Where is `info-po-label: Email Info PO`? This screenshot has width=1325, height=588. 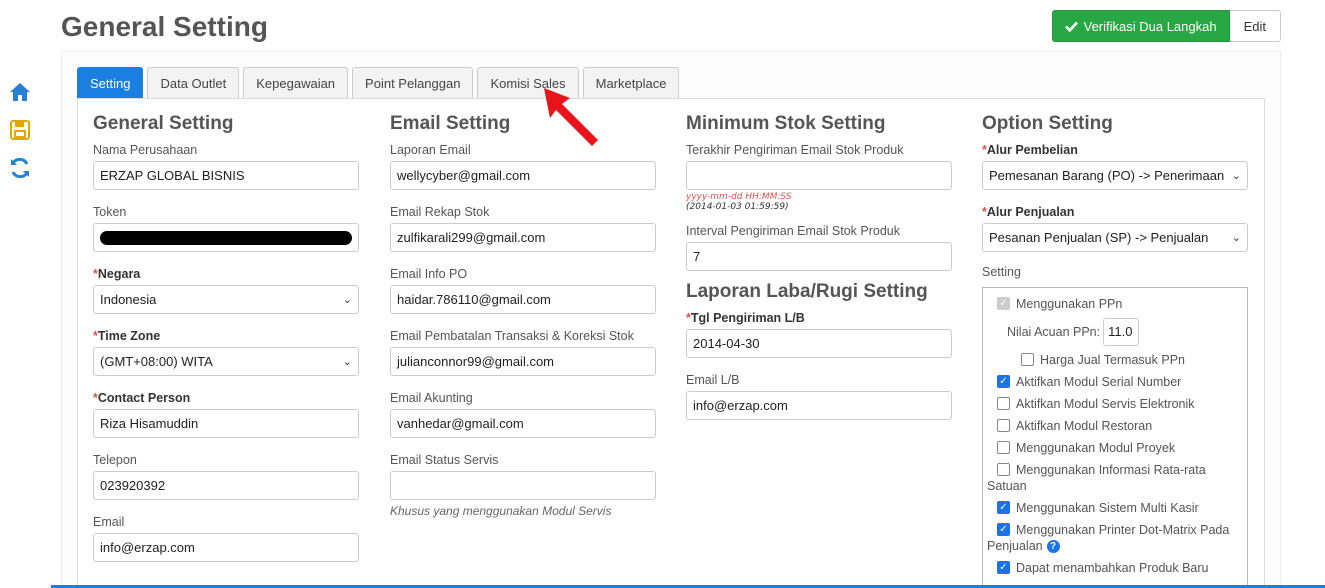 info-po-label: Email Info PO is located at coordinates (429, 274).